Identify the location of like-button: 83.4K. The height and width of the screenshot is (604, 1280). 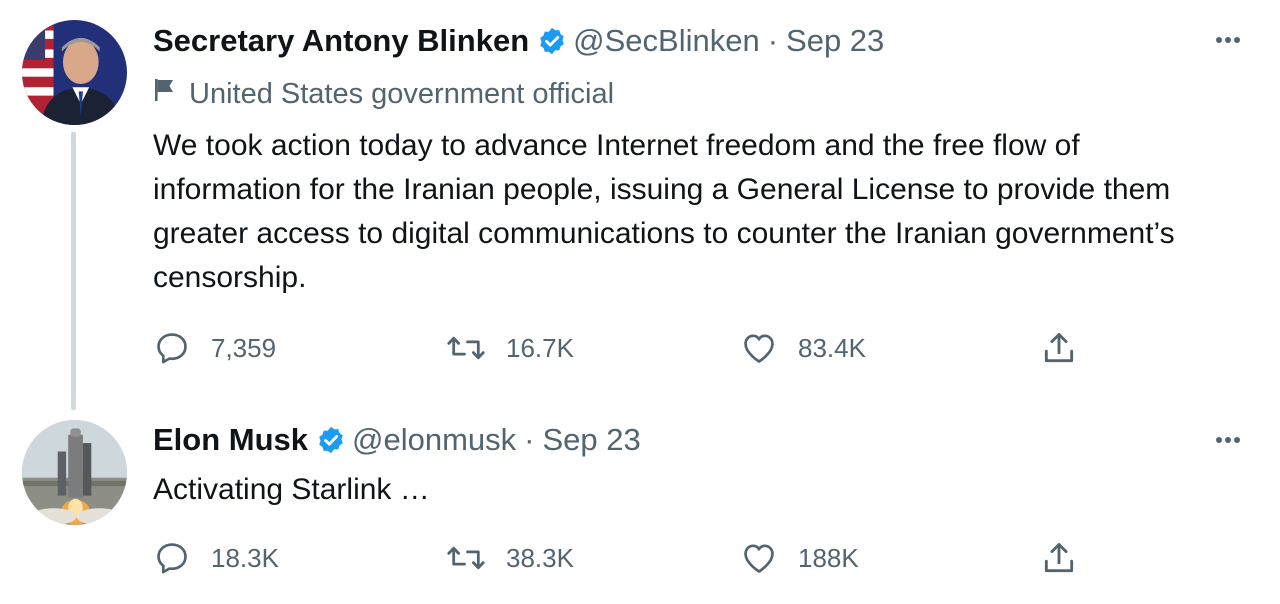
(803, 348).